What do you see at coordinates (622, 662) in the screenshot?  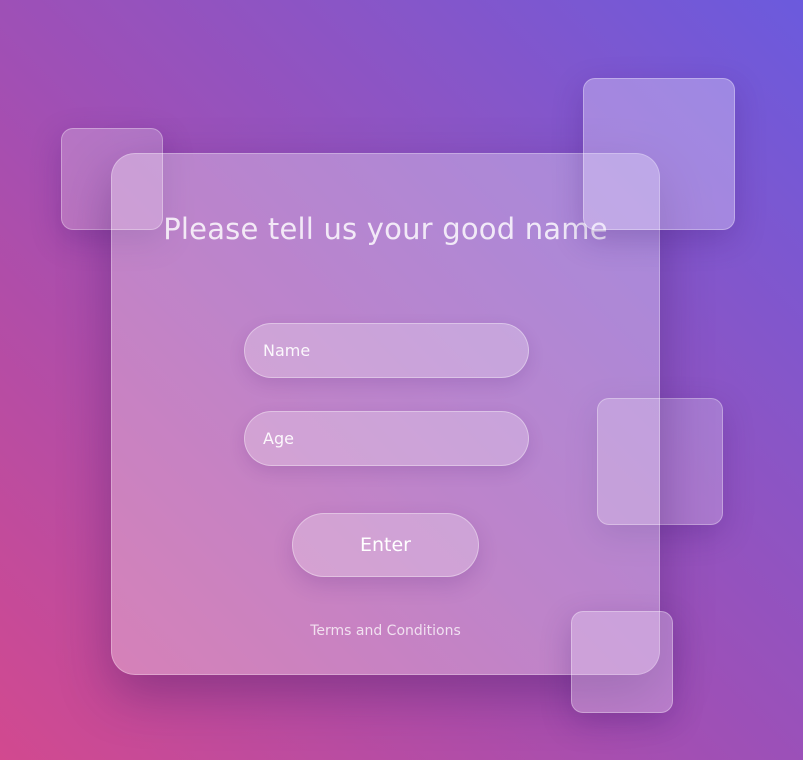 I see `decorative-glass-square-bottom-right` at bounding box center [622, 662].